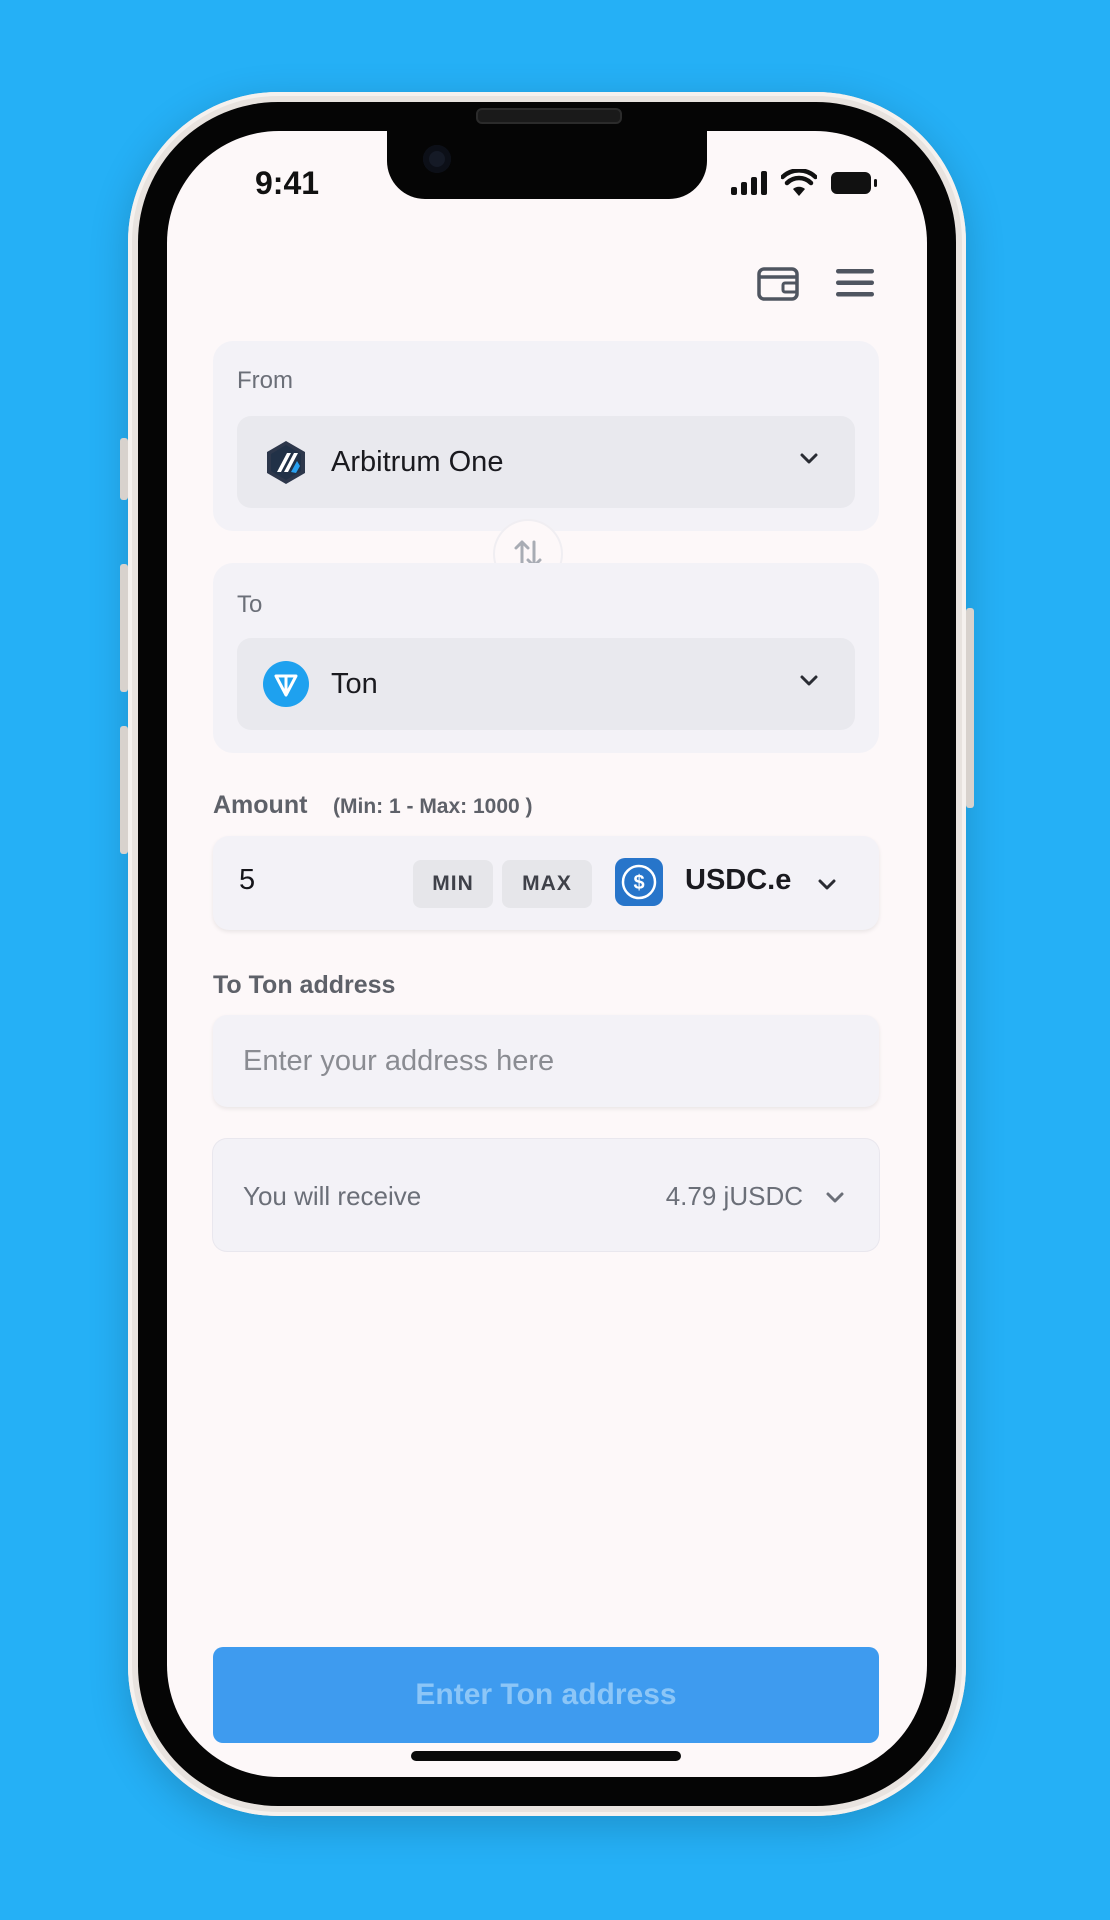 The width and height of the screenshot is (1110, 1920). I want to click on max-button: MAX, so click(547, 884).